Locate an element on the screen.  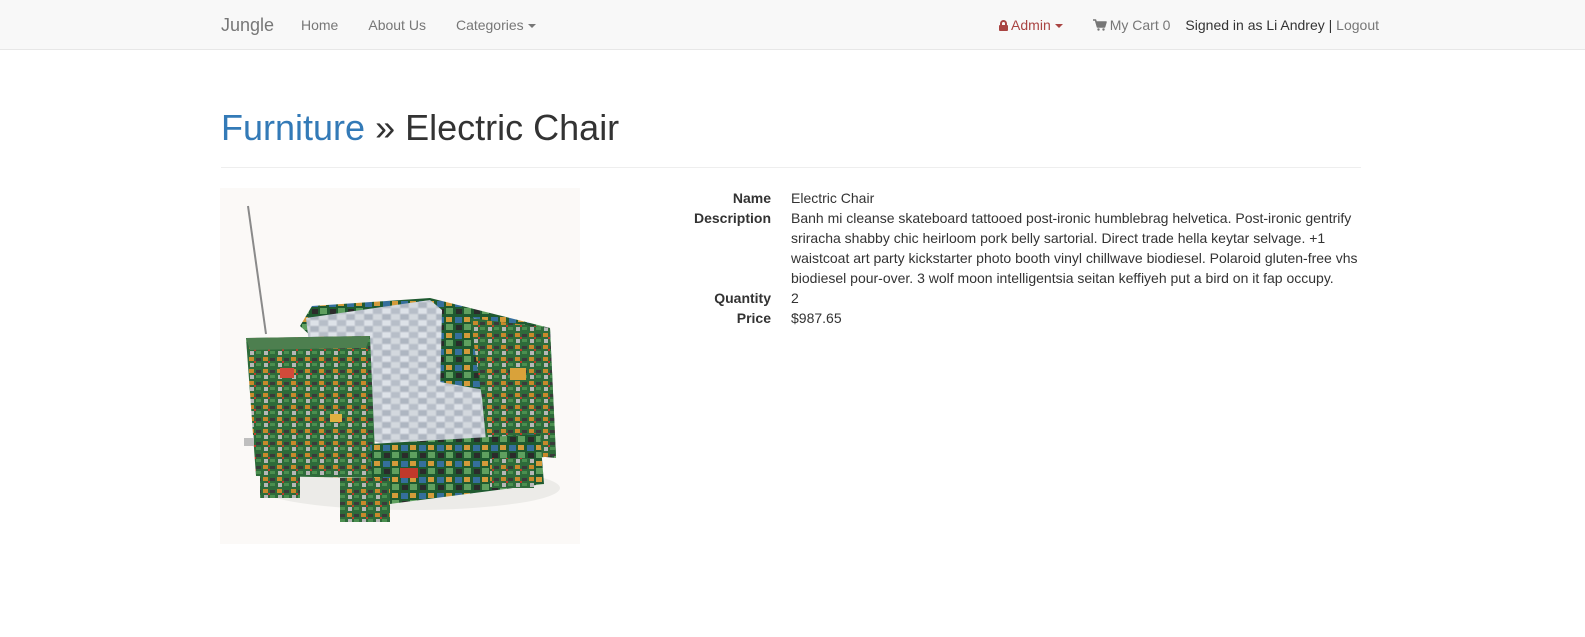
my-cart-link: My Cart 0 is located at coordinates (1132, 25).